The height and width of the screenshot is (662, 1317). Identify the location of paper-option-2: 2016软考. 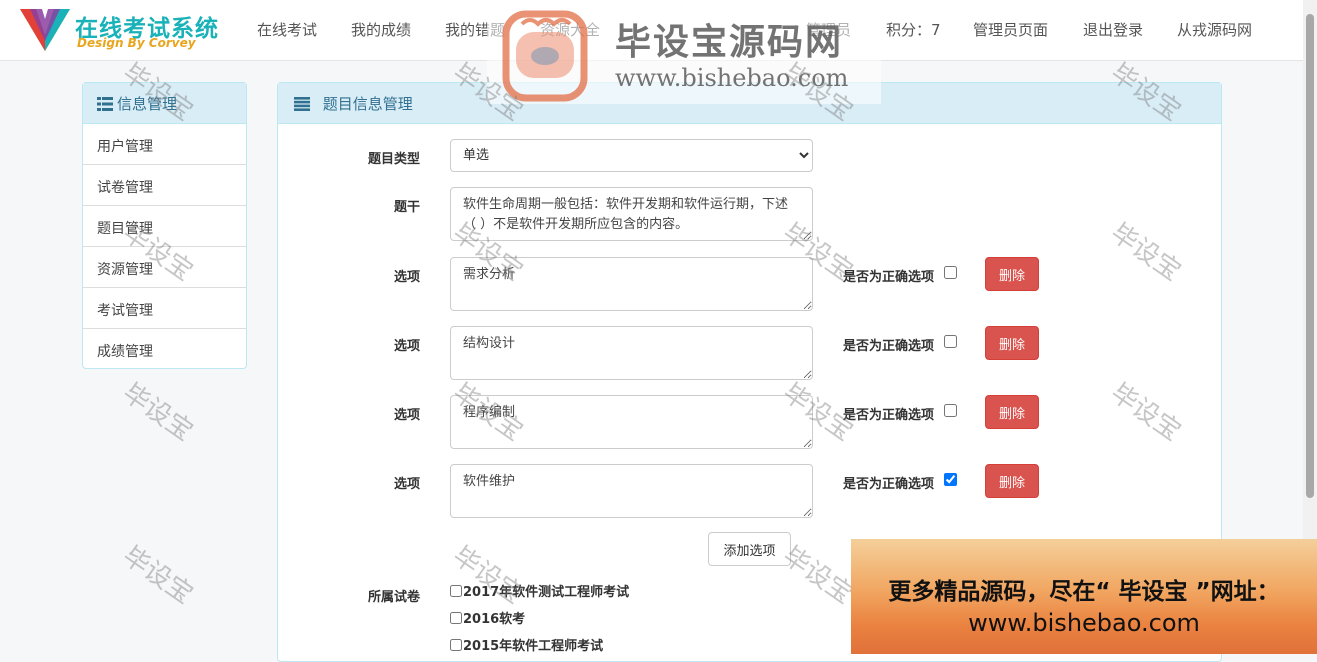
(487, 617).